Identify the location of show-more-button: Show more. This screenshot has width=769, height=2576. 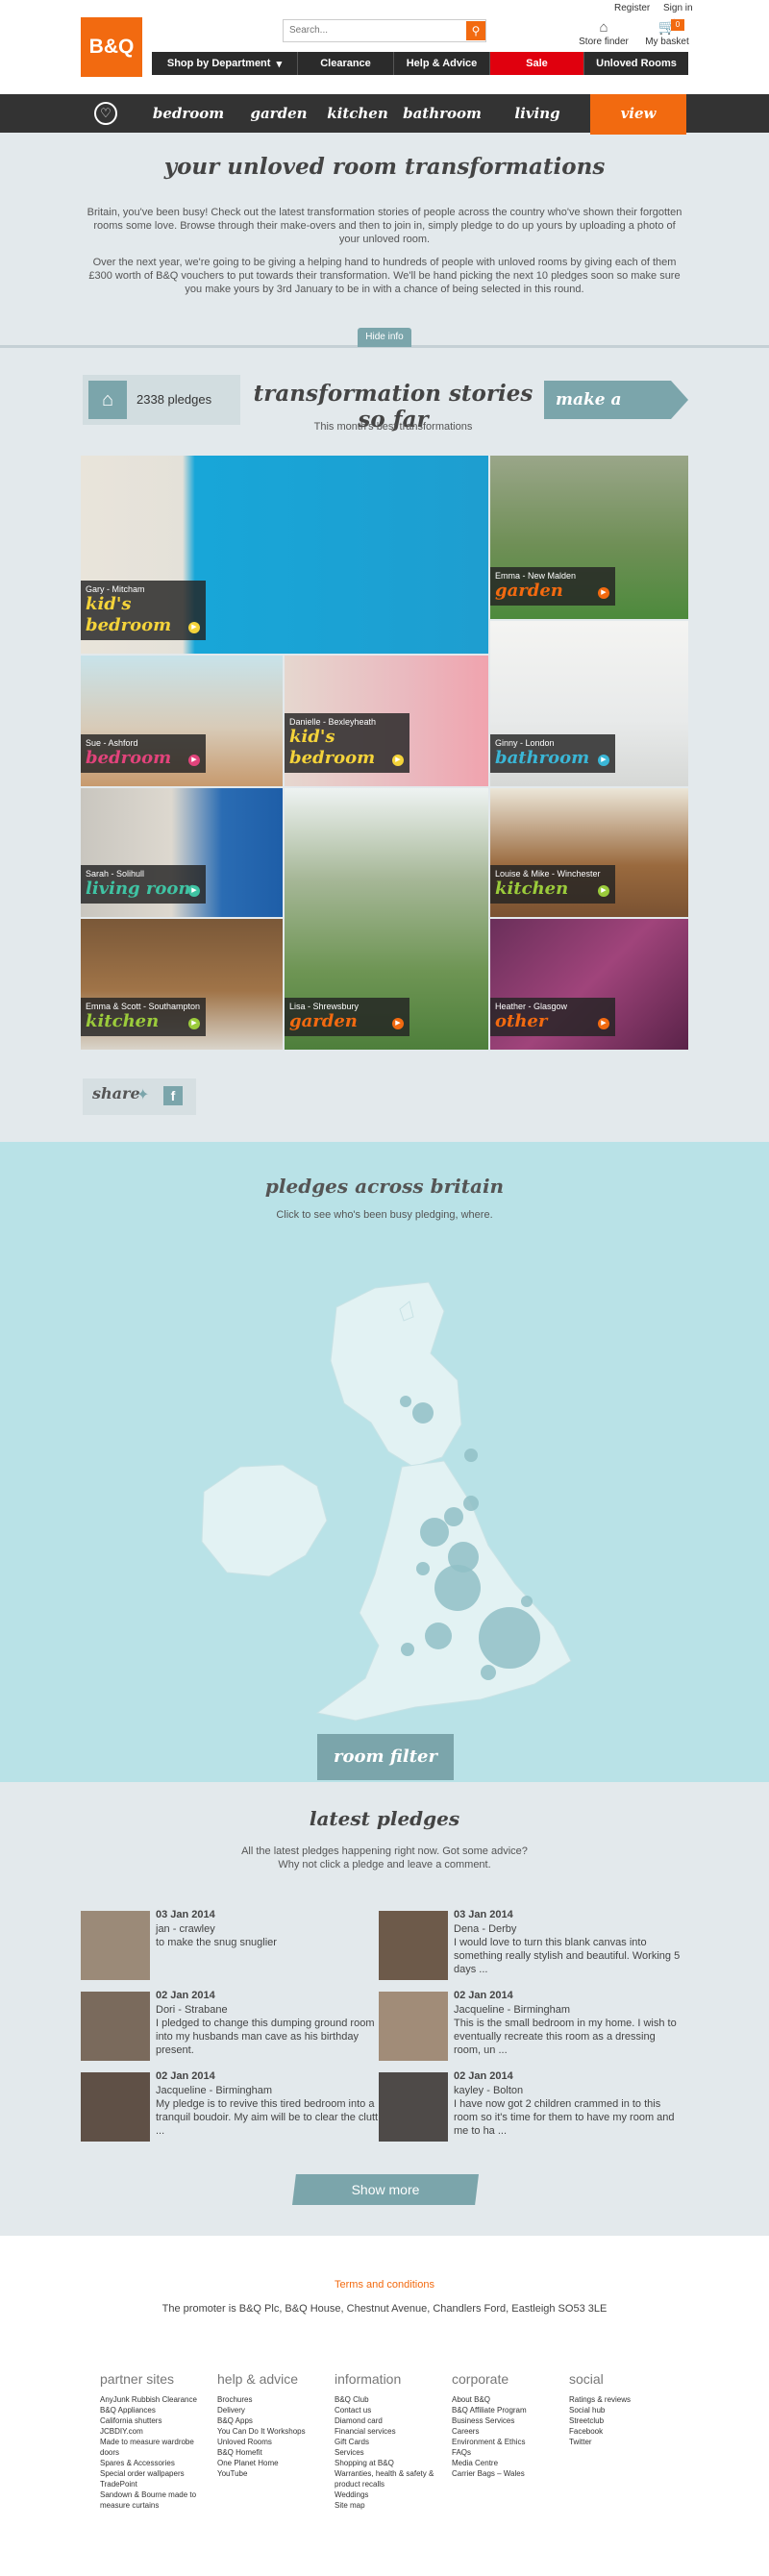
(386, 2189).